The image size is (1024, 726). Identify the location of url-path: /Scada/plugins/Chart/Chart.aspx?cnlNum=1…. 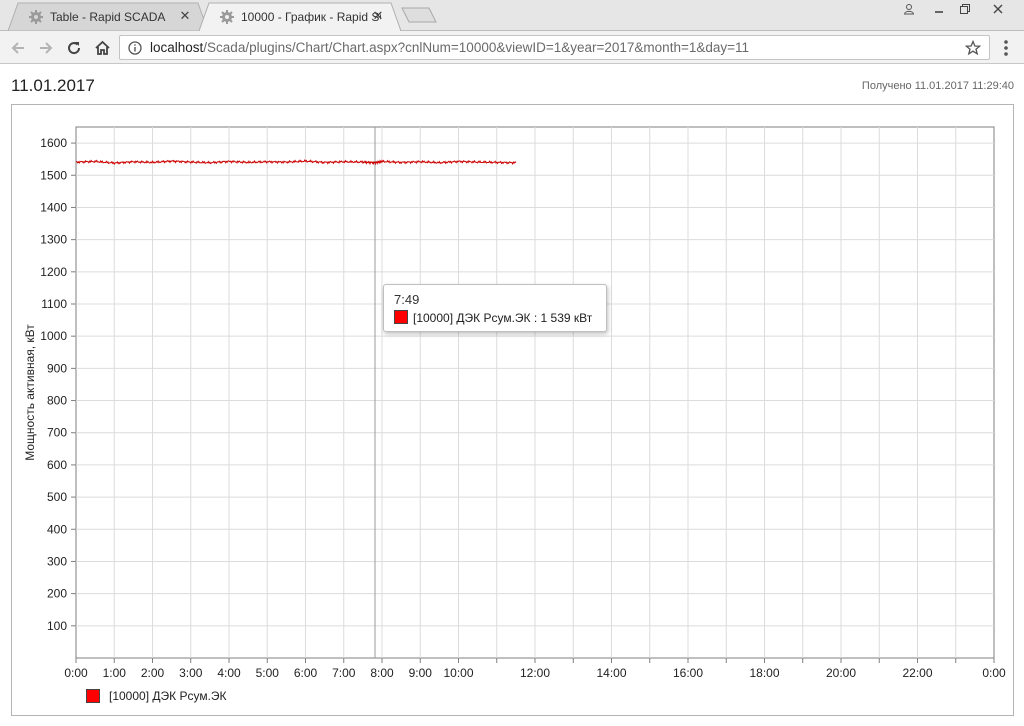
(476, 47).